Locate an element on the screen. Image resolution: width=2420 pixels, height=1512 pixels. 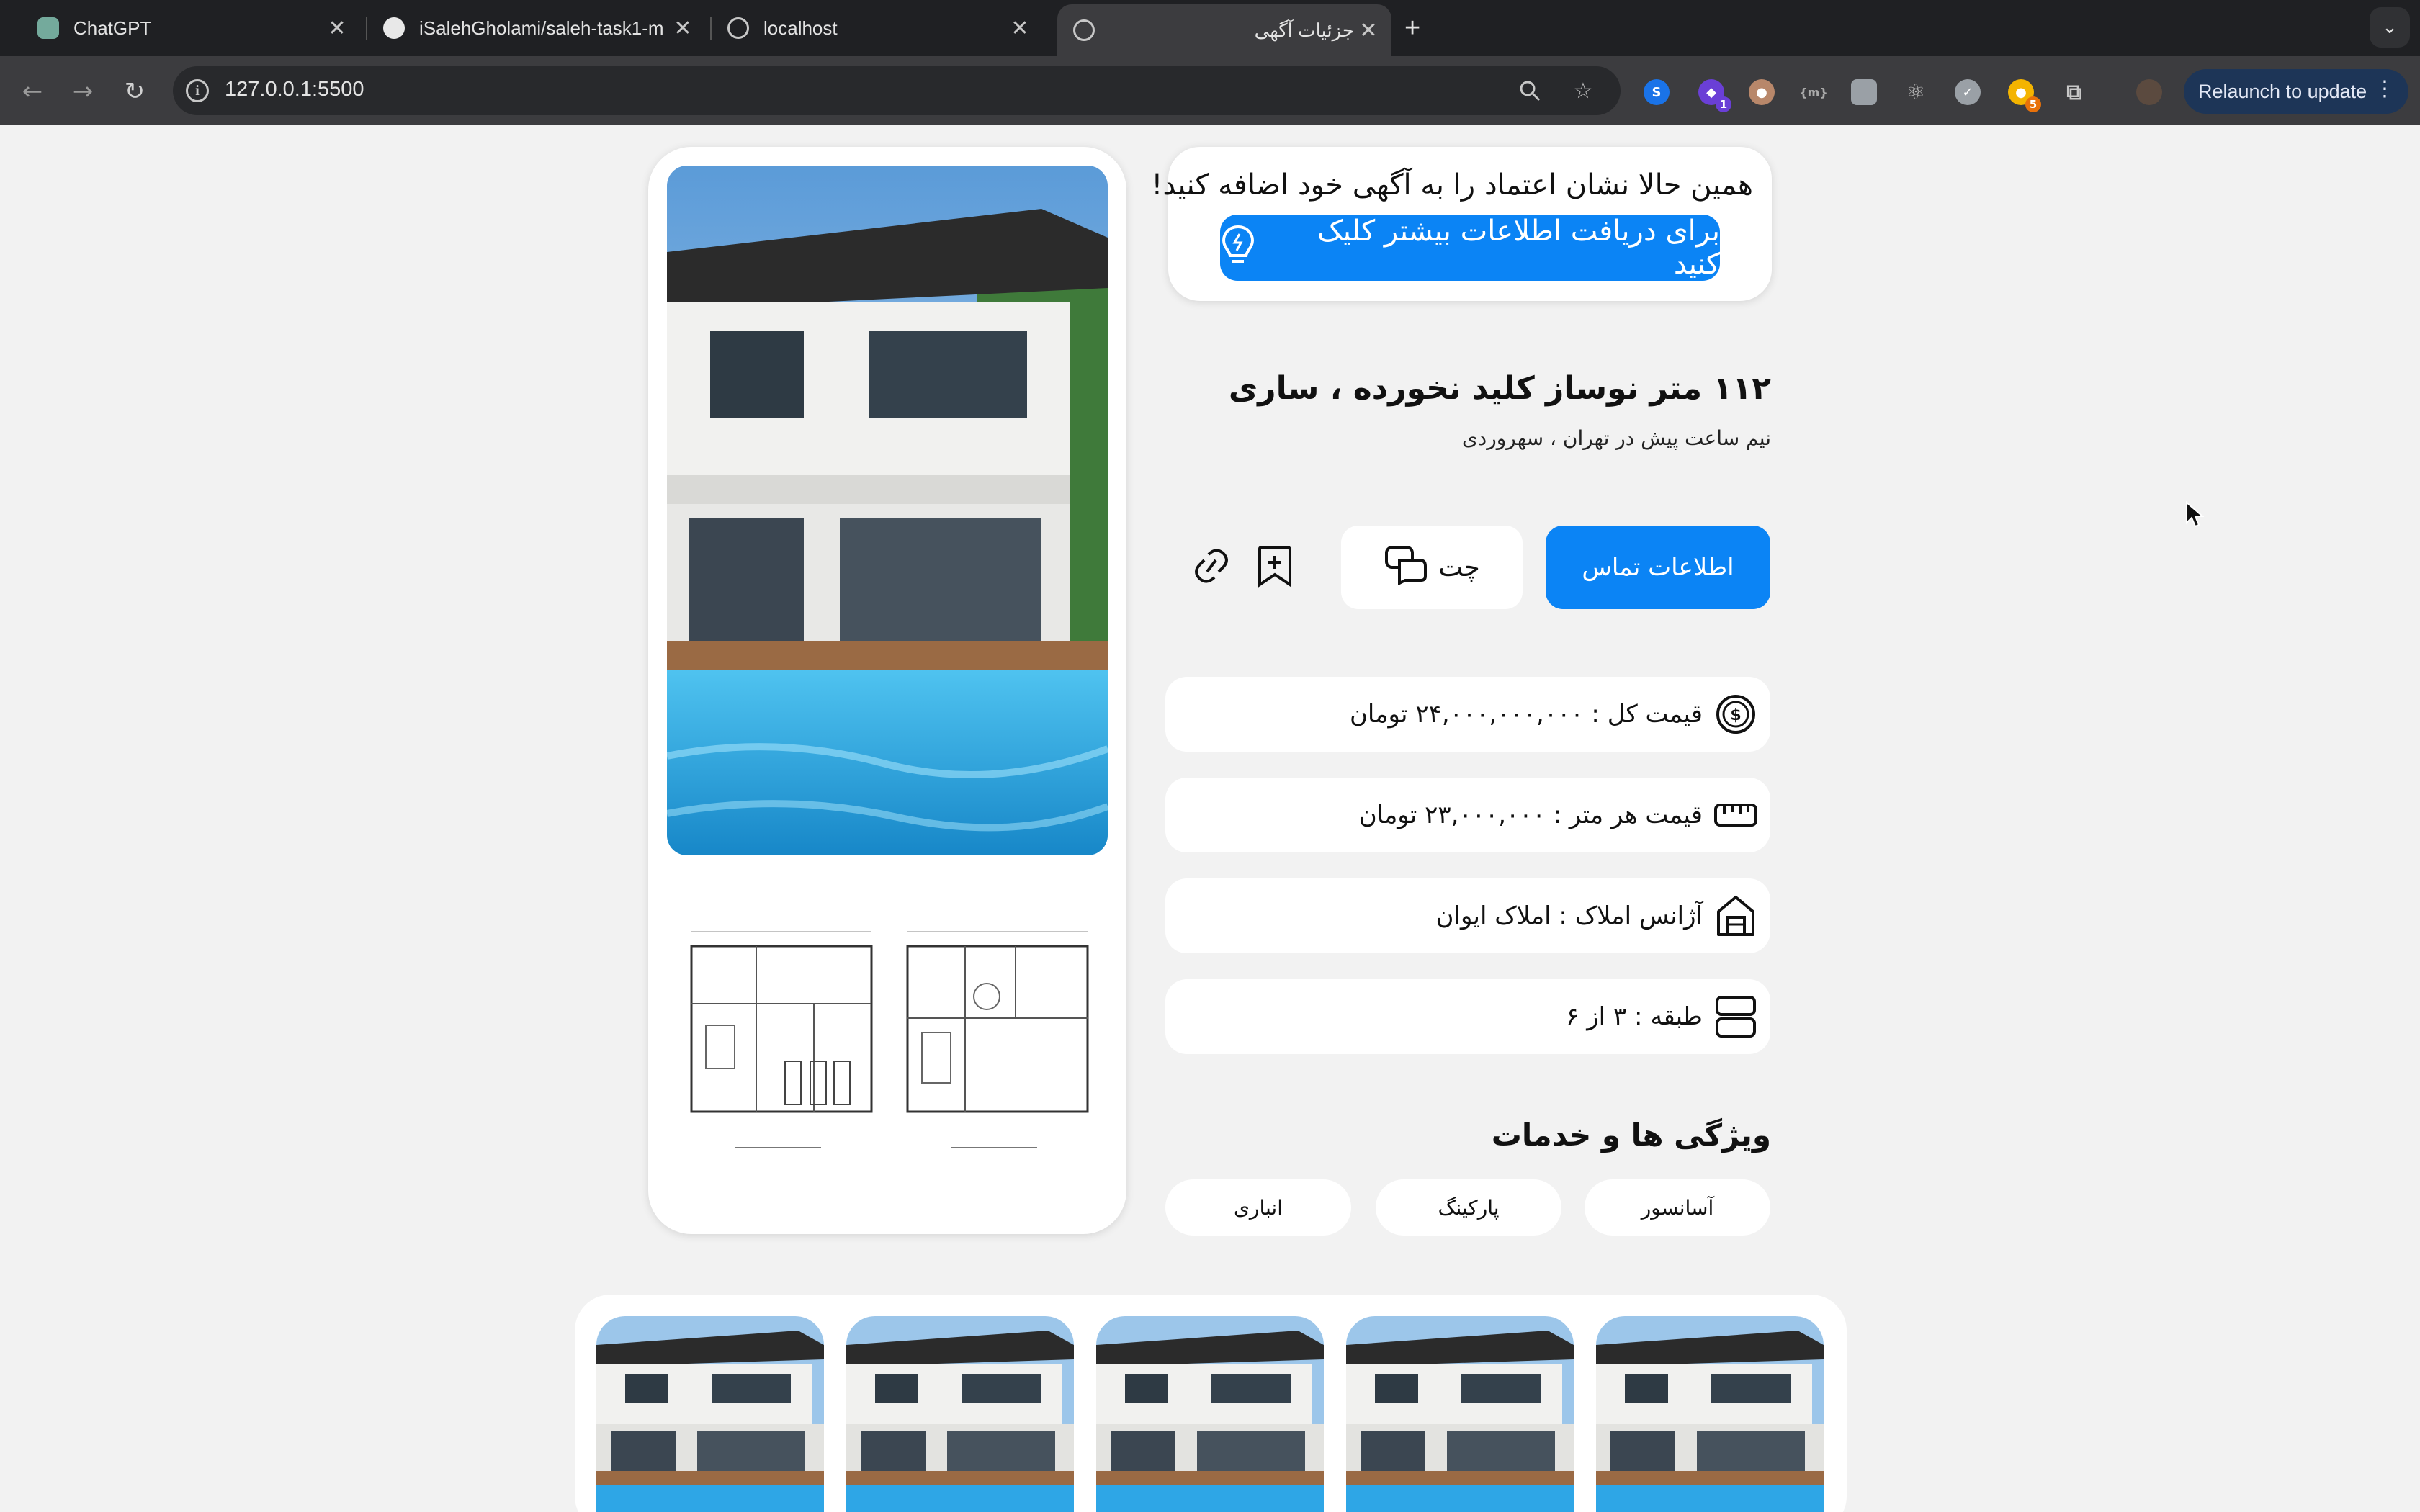
feature-chip-parking: پارکینگ is located at coordinates (1468, 1207).